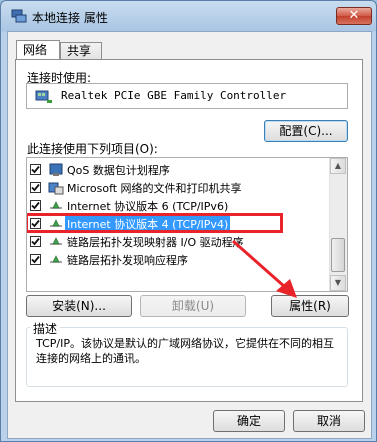  I want to click on tab-sharing: 共享, so click(81, 51).